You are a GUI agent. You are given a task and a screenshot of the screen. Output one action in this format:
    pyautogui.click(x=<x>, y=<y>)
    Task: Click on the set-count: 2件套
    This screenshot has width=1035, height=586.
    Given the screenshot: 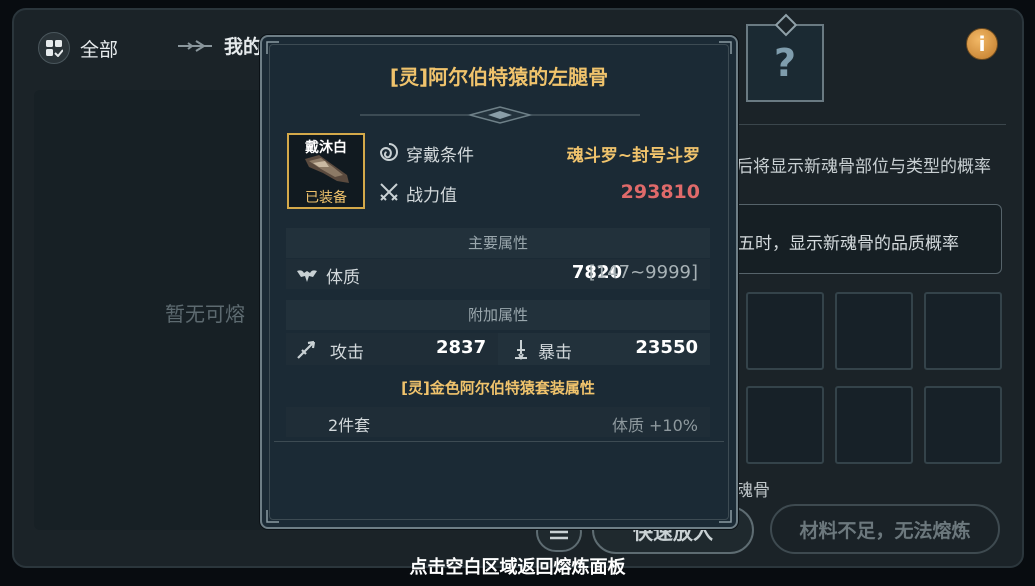 What is the action you would take?
    pyautogui.click(x=349, y=425)
    